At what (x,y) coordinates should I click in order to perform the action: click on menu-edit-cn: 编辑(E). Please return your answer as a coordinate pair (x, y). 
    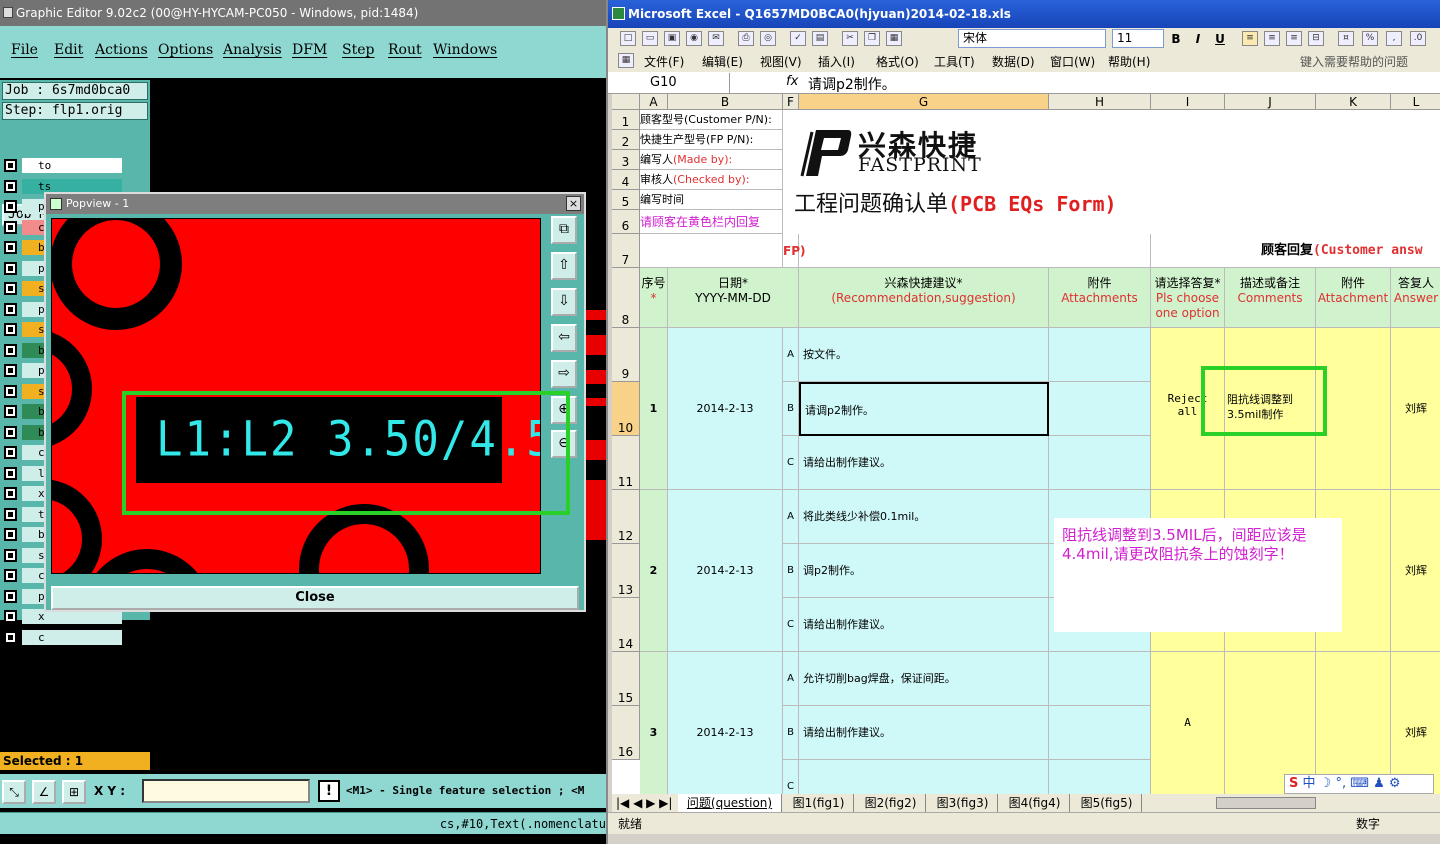
    Looking at the image, I should click on (722, 61).